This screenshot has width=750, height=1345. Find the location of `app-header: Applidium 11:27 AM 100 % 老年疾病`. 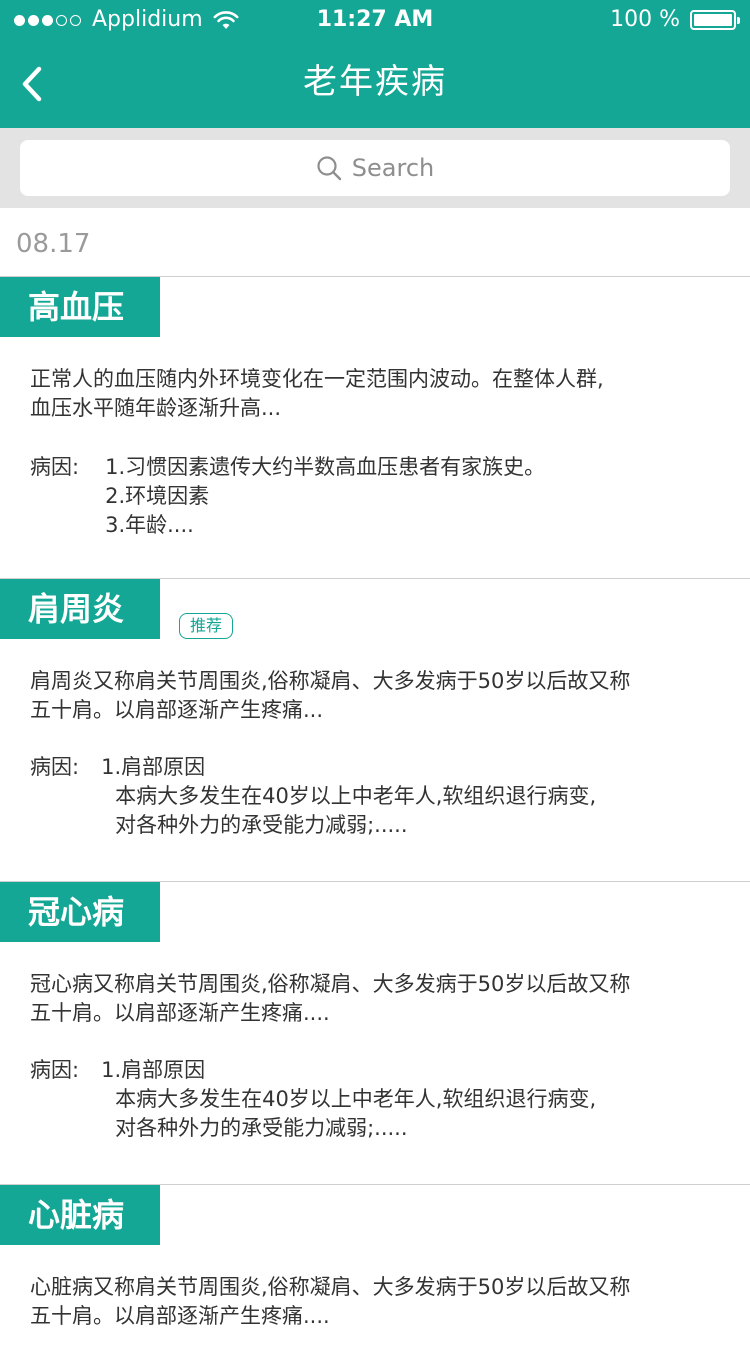

app-header: Applidium 11:27 AM 100 % 老年疾病 is located at coordinates (375, 64).